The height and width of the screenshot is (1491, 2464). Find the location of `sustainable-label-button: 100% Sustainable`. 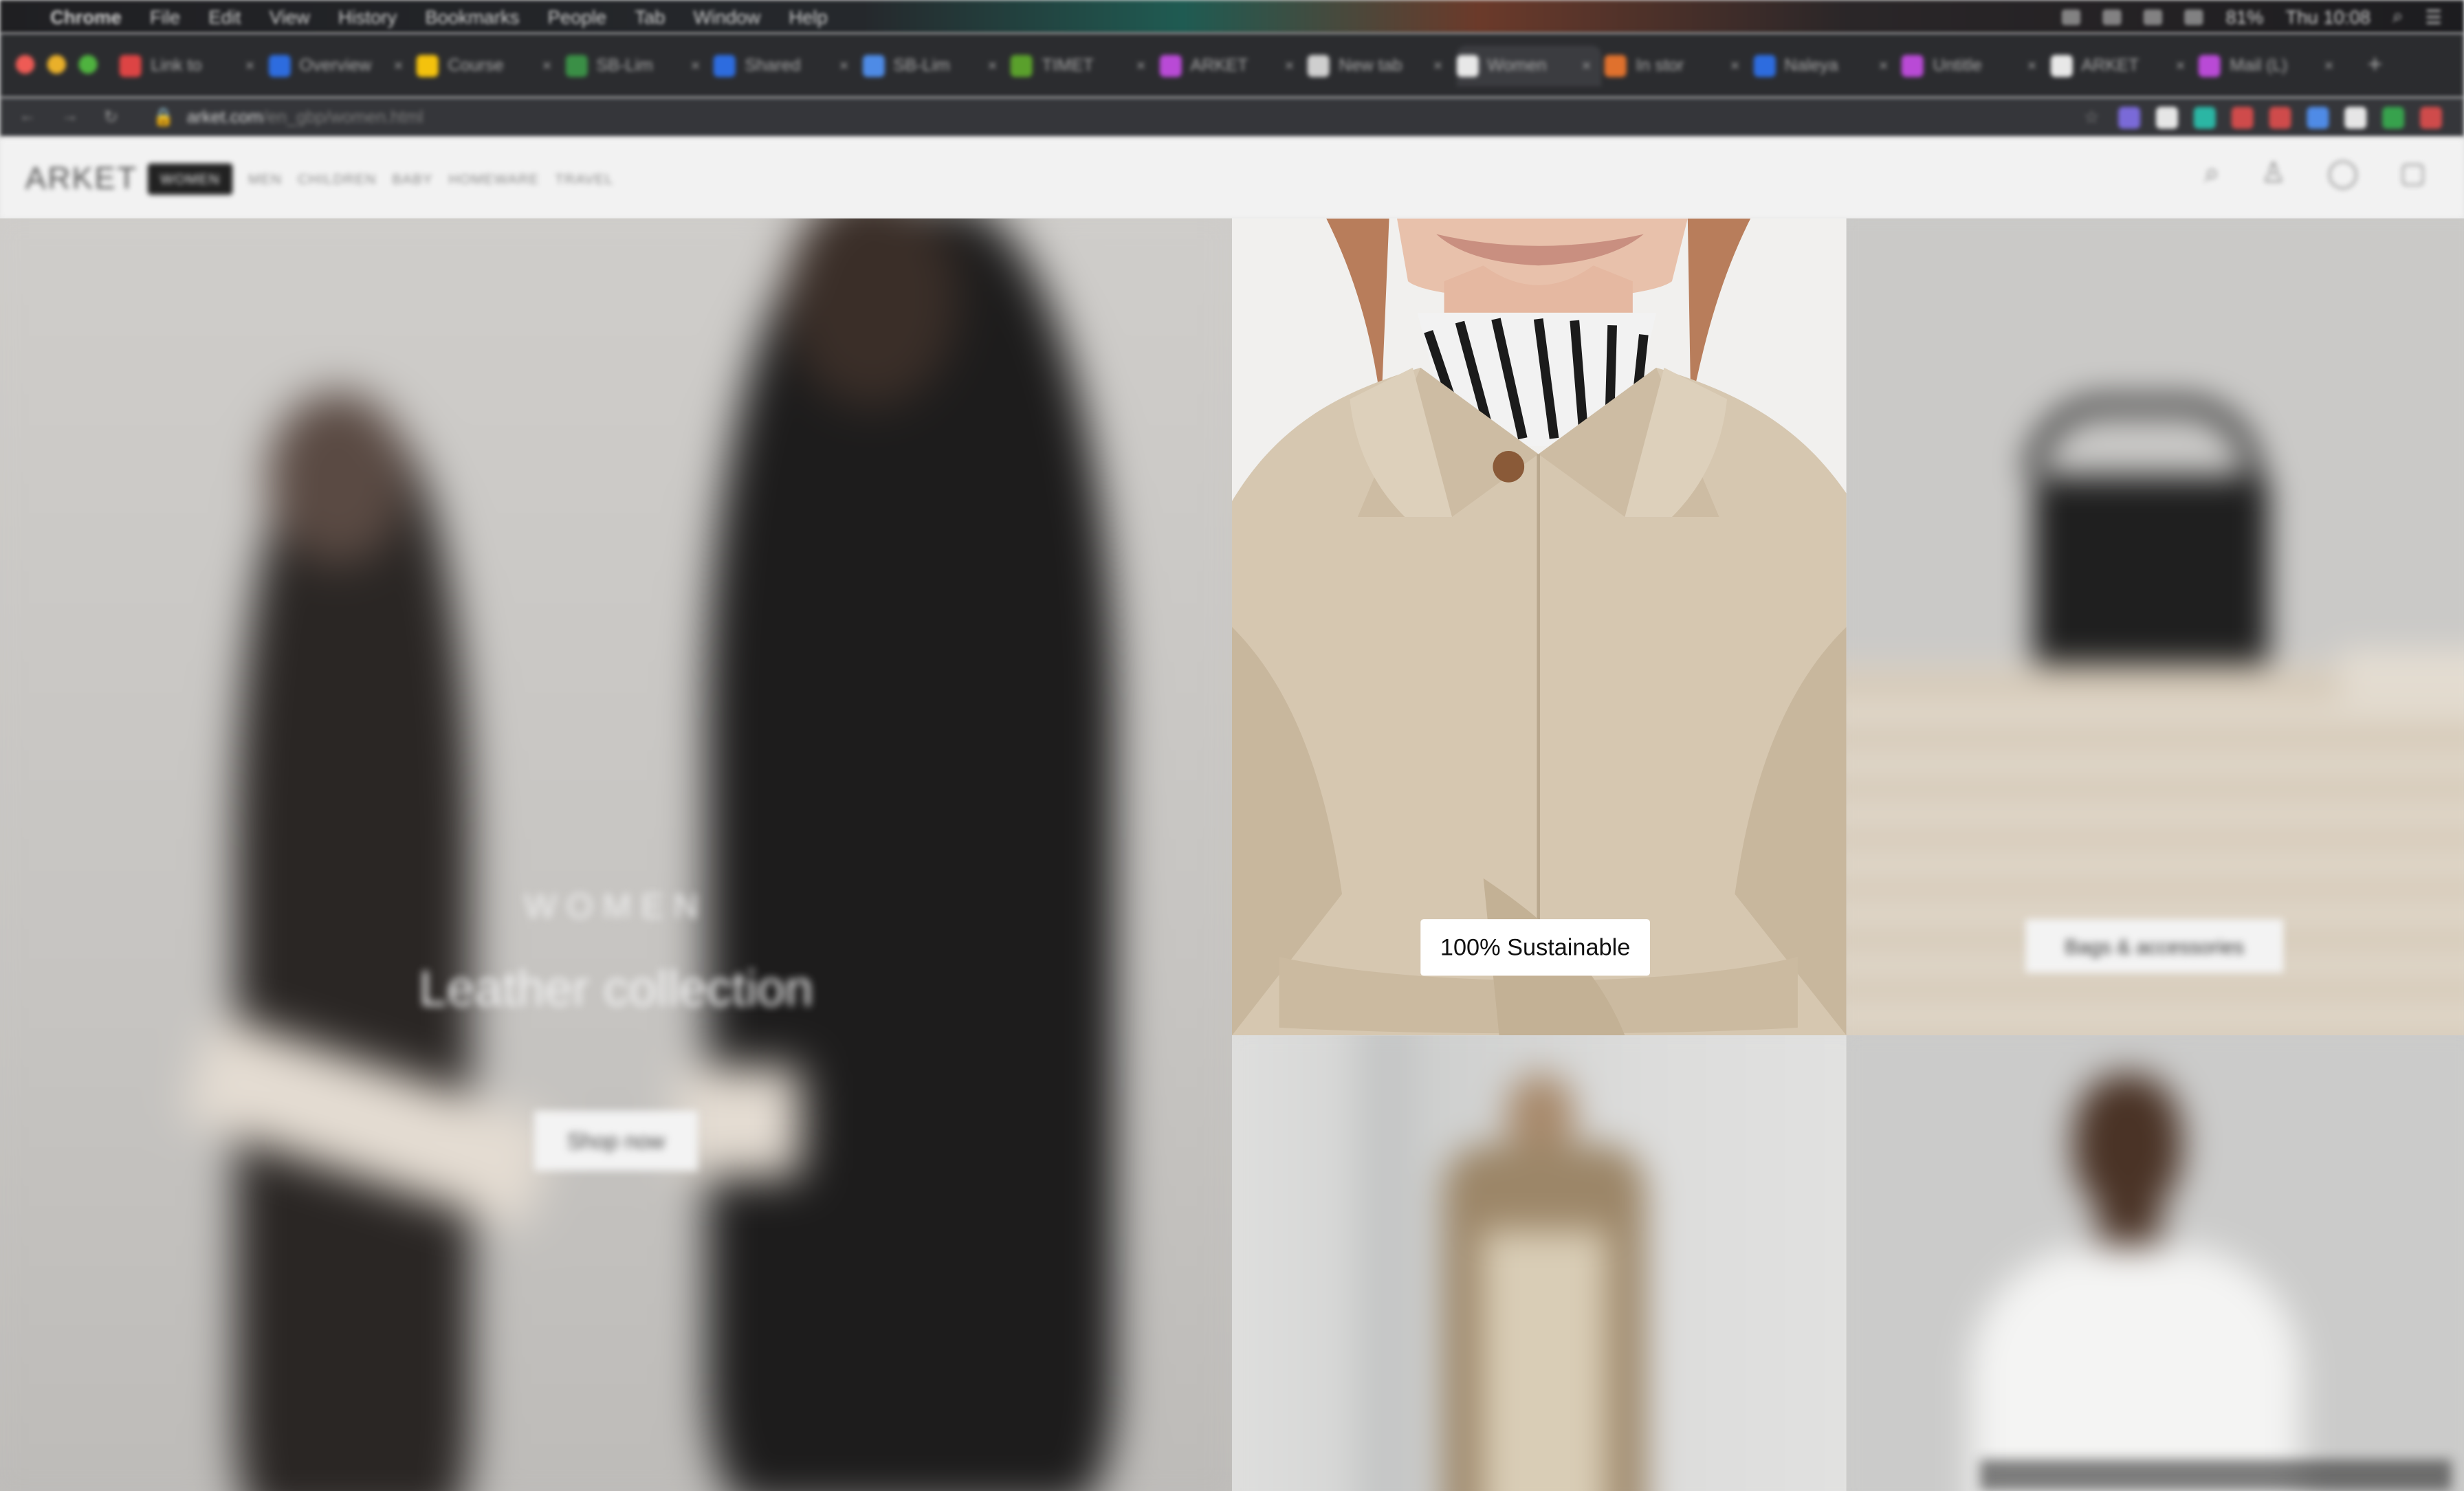

sustainable-label-button: 100% Sustainable is located at coordinates (1535, 947).